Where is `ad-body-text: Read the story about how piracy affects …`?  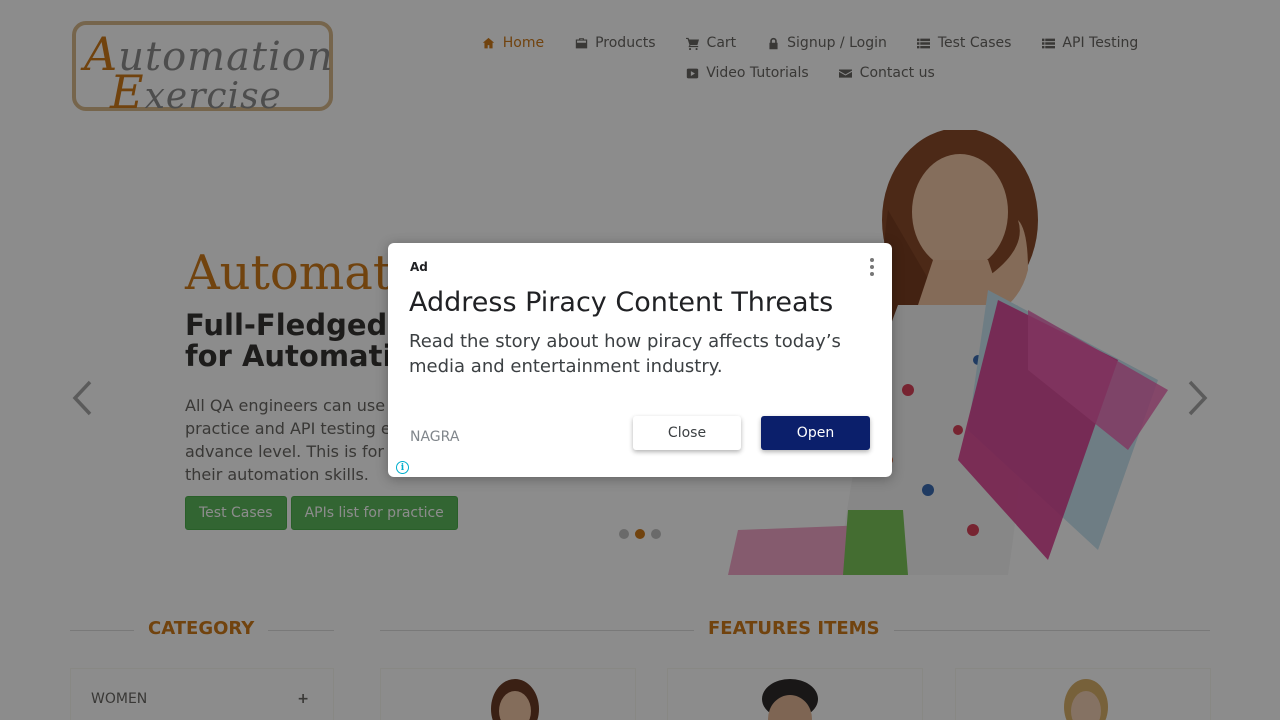 ad-body-text: Read the story about how piracy affects … is located at coordinates (625, 354).